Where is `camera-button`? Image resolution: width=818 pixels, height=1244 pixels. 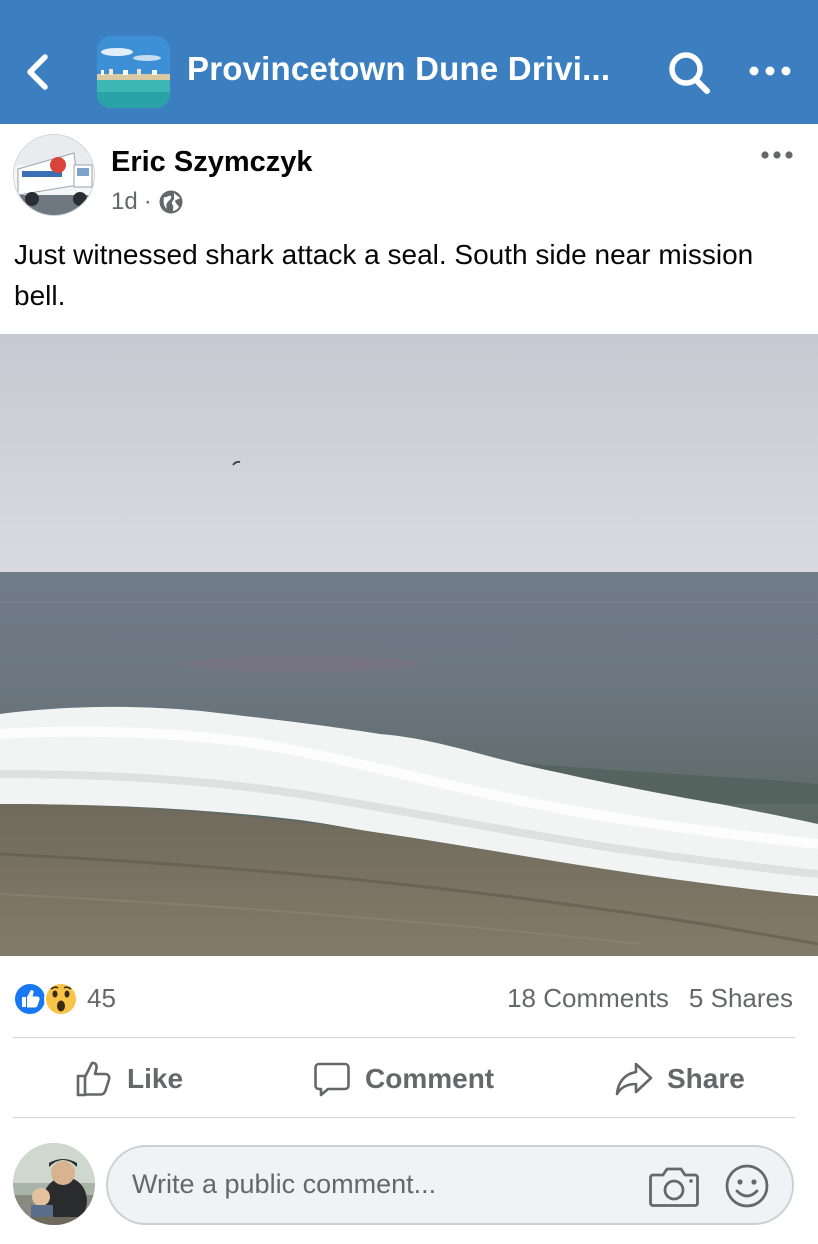
camera-button is located at coordinates (674, 1186).